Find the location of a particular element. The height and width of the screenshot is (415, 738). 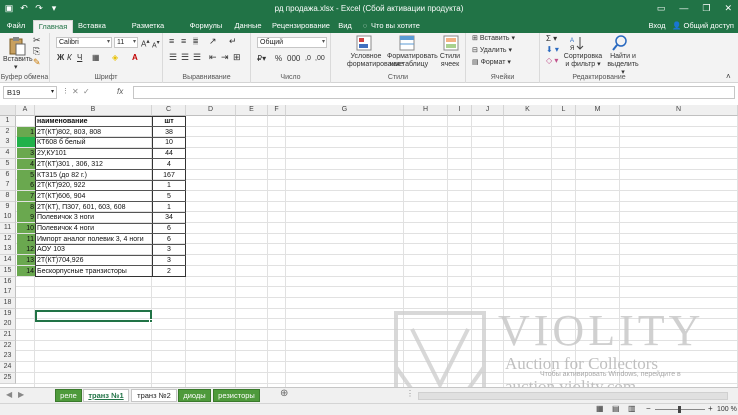

zoom-level: 100 % is located at coordinates (727, 410).